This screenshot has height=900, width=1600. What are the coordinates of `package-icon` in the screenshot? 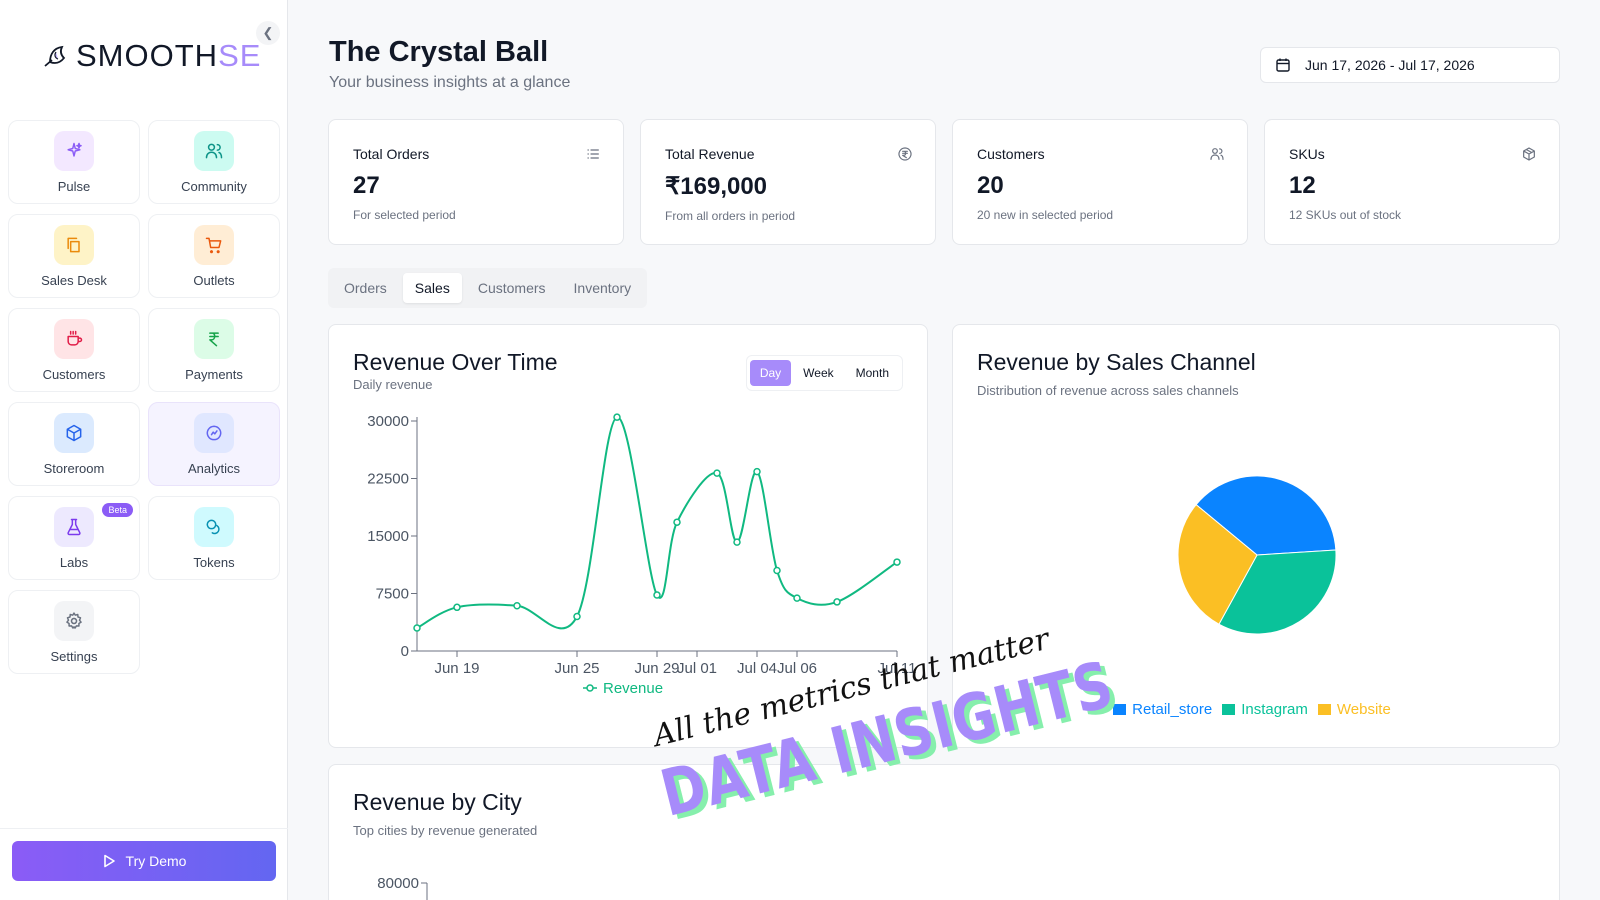 It's located at (1529, 154).